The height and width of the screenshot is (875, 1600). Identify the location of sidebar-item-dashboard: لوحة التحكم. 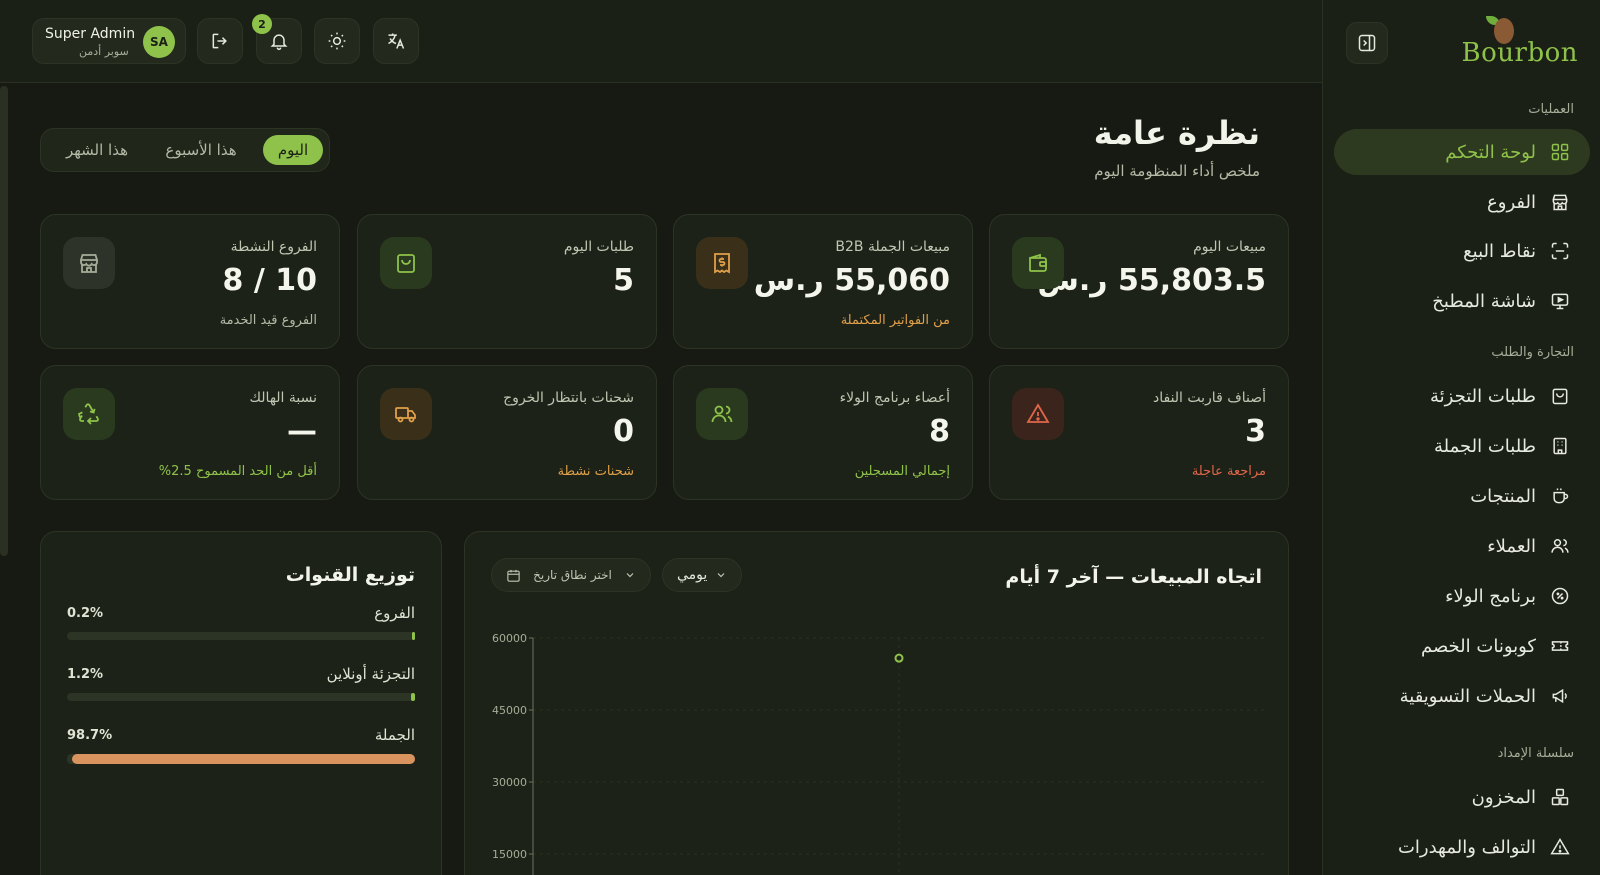
(1462, 152).